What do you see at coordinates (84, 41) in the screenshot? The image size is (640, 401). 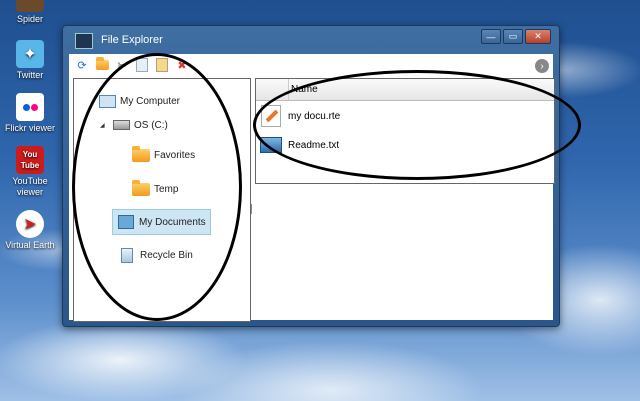 I see `app-icon` at bounding box center [84, 41].